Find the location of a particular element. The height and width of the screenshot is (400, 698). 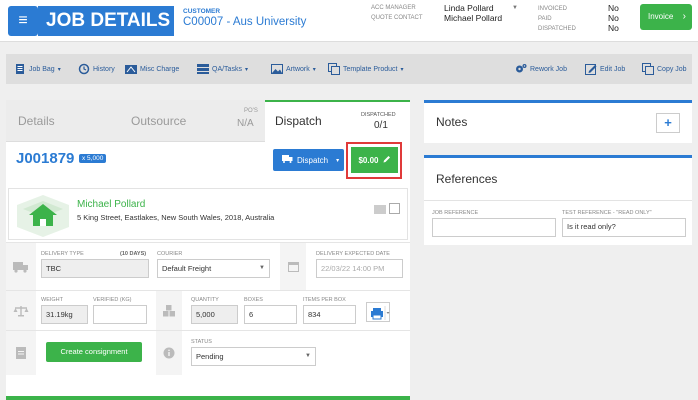

address-checkbox is located at coordinates (394, 208).